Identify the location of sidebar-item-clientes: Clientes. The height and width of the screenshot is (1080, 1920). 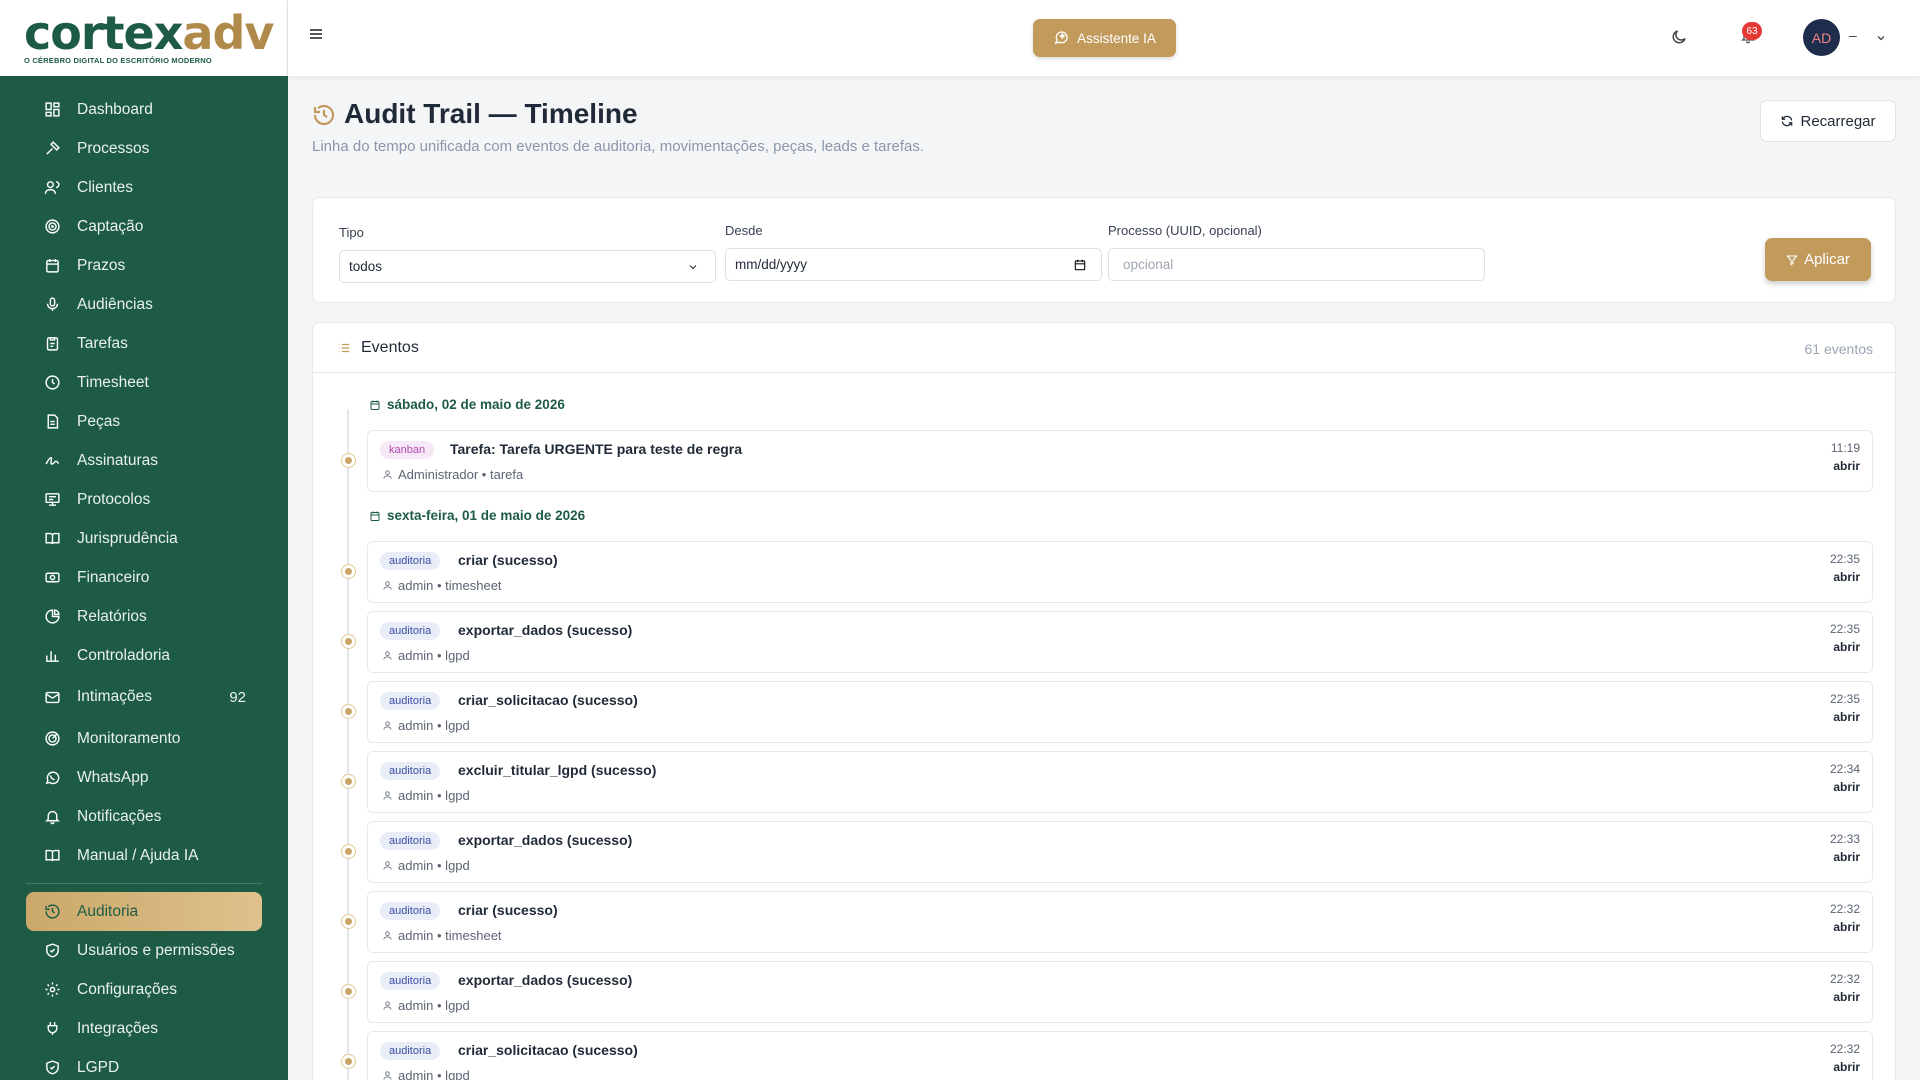
(144, 187).